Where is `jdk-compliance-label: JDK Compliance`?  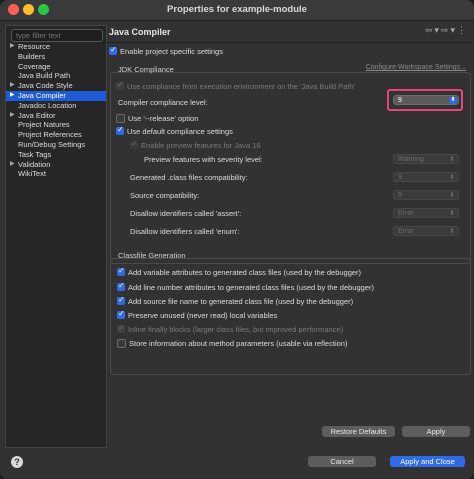
jdk-compliance-label: JDK Compliance is located at coordinates (146, 69).